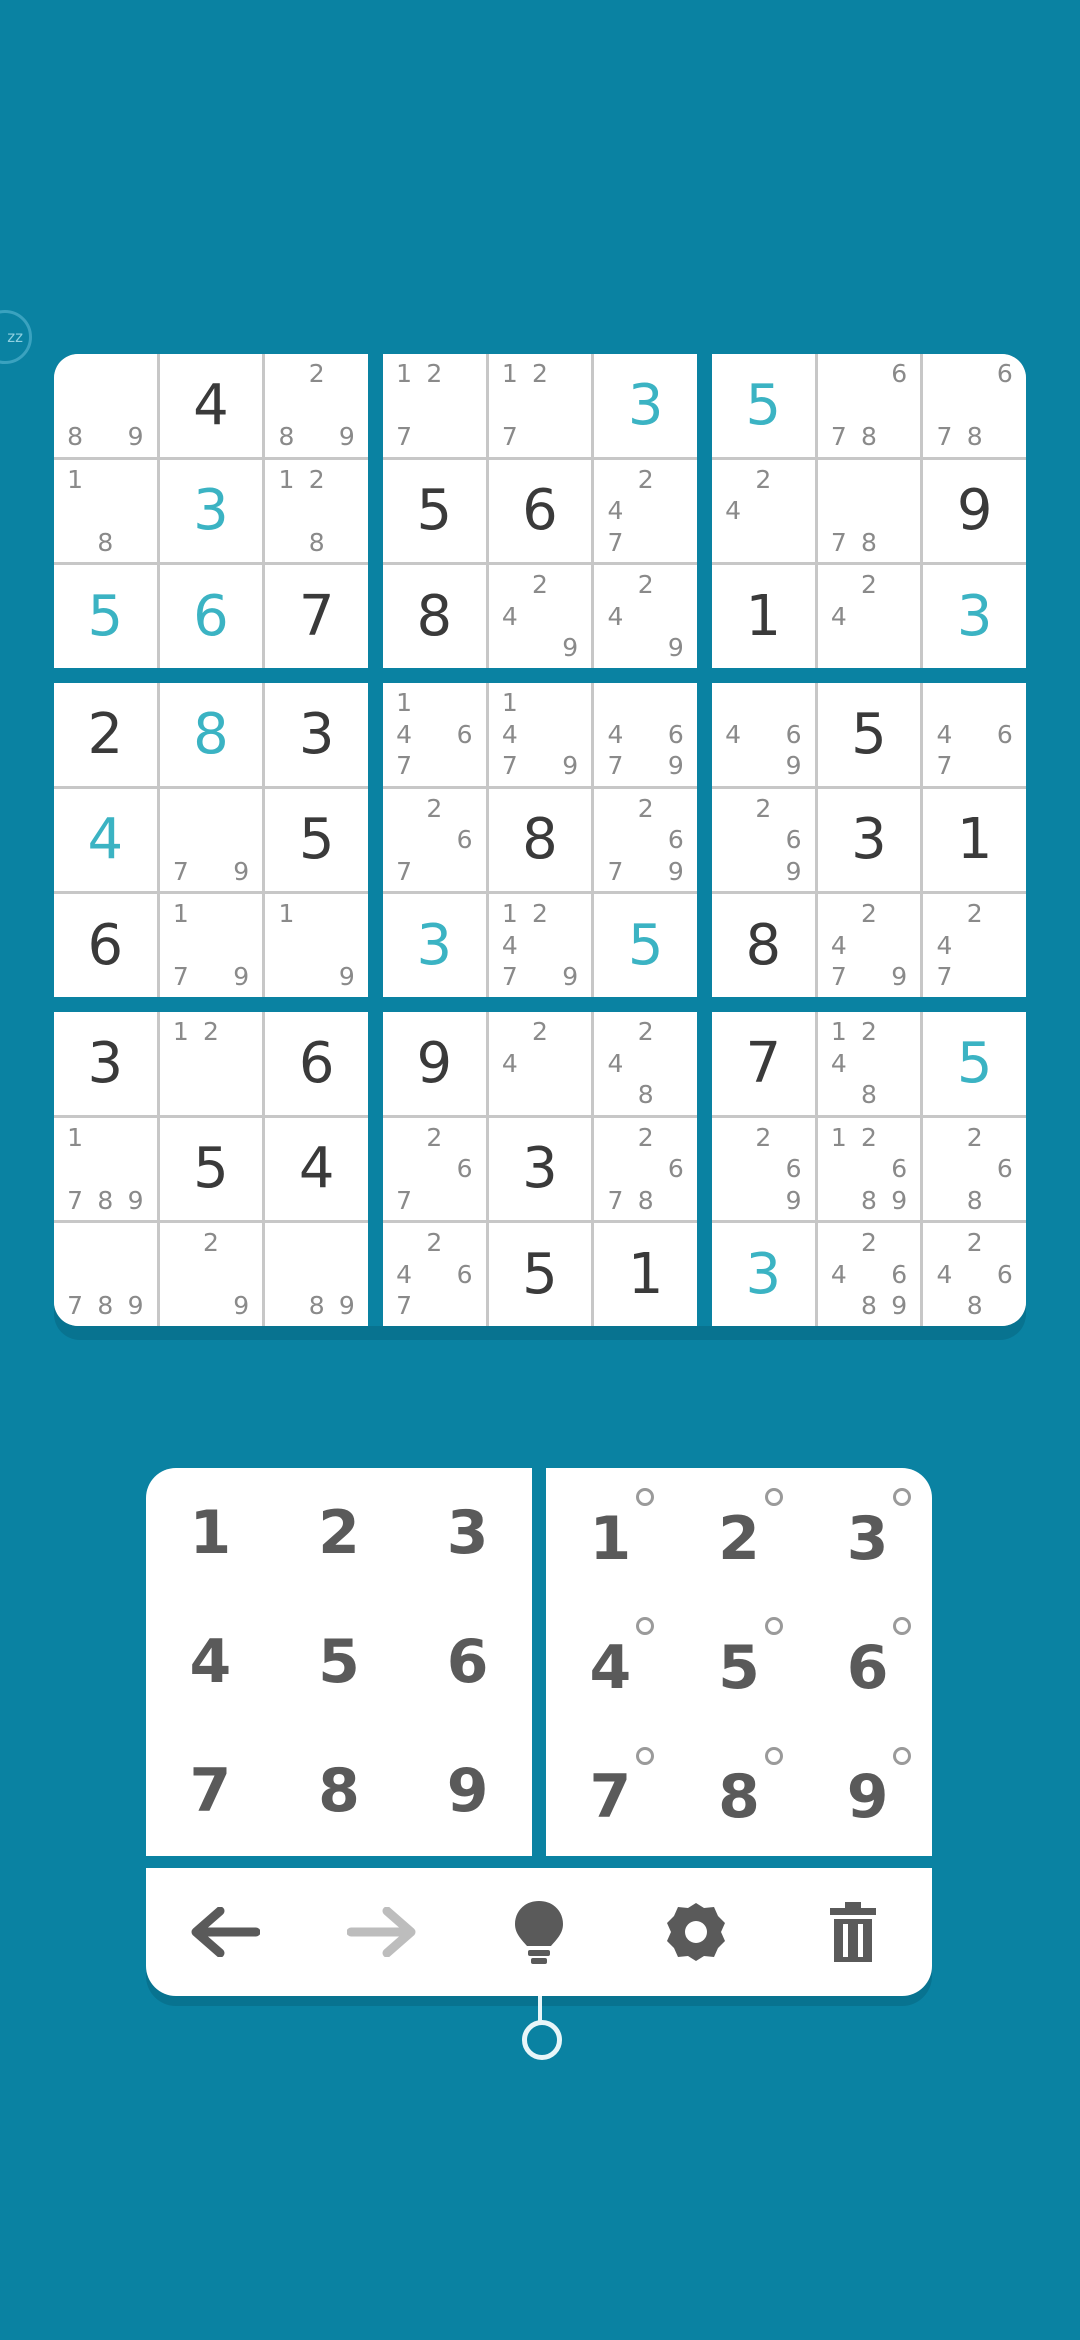 The image size is (1080, 2340). Describe the element at coordinates (105, 1274) in the screenshot. I see `sudoku-cell: 789` at that location.